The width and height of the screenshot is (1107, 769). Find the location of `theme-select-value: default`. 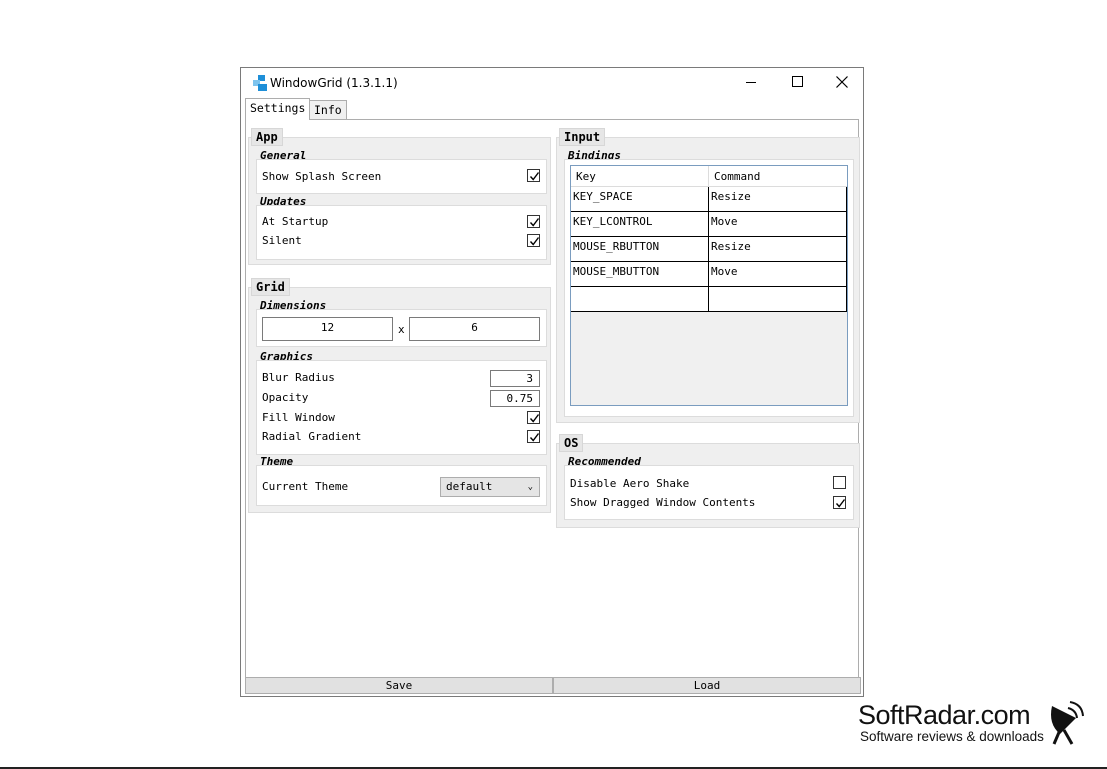

theme-select-value: default is located at coordinates (469, 486).